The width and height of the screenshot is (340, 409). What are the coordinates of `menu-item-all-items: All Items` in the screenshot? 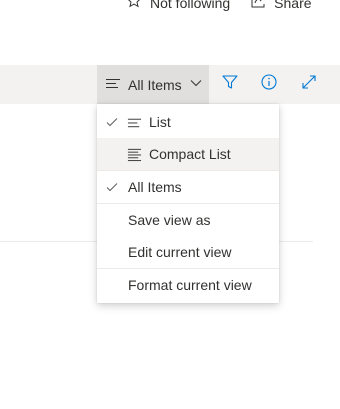 It's located at (188, 187).